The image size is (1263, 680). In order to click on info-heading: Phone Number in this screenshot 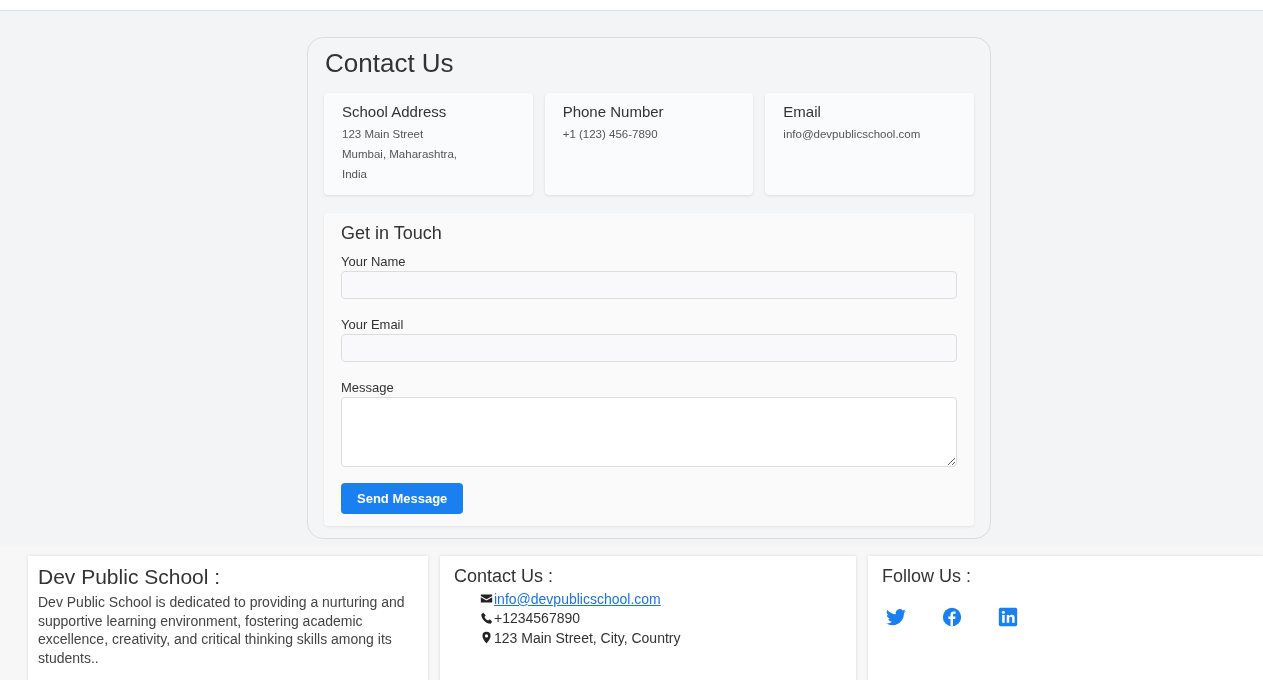, I will do `click(613, 111)`.